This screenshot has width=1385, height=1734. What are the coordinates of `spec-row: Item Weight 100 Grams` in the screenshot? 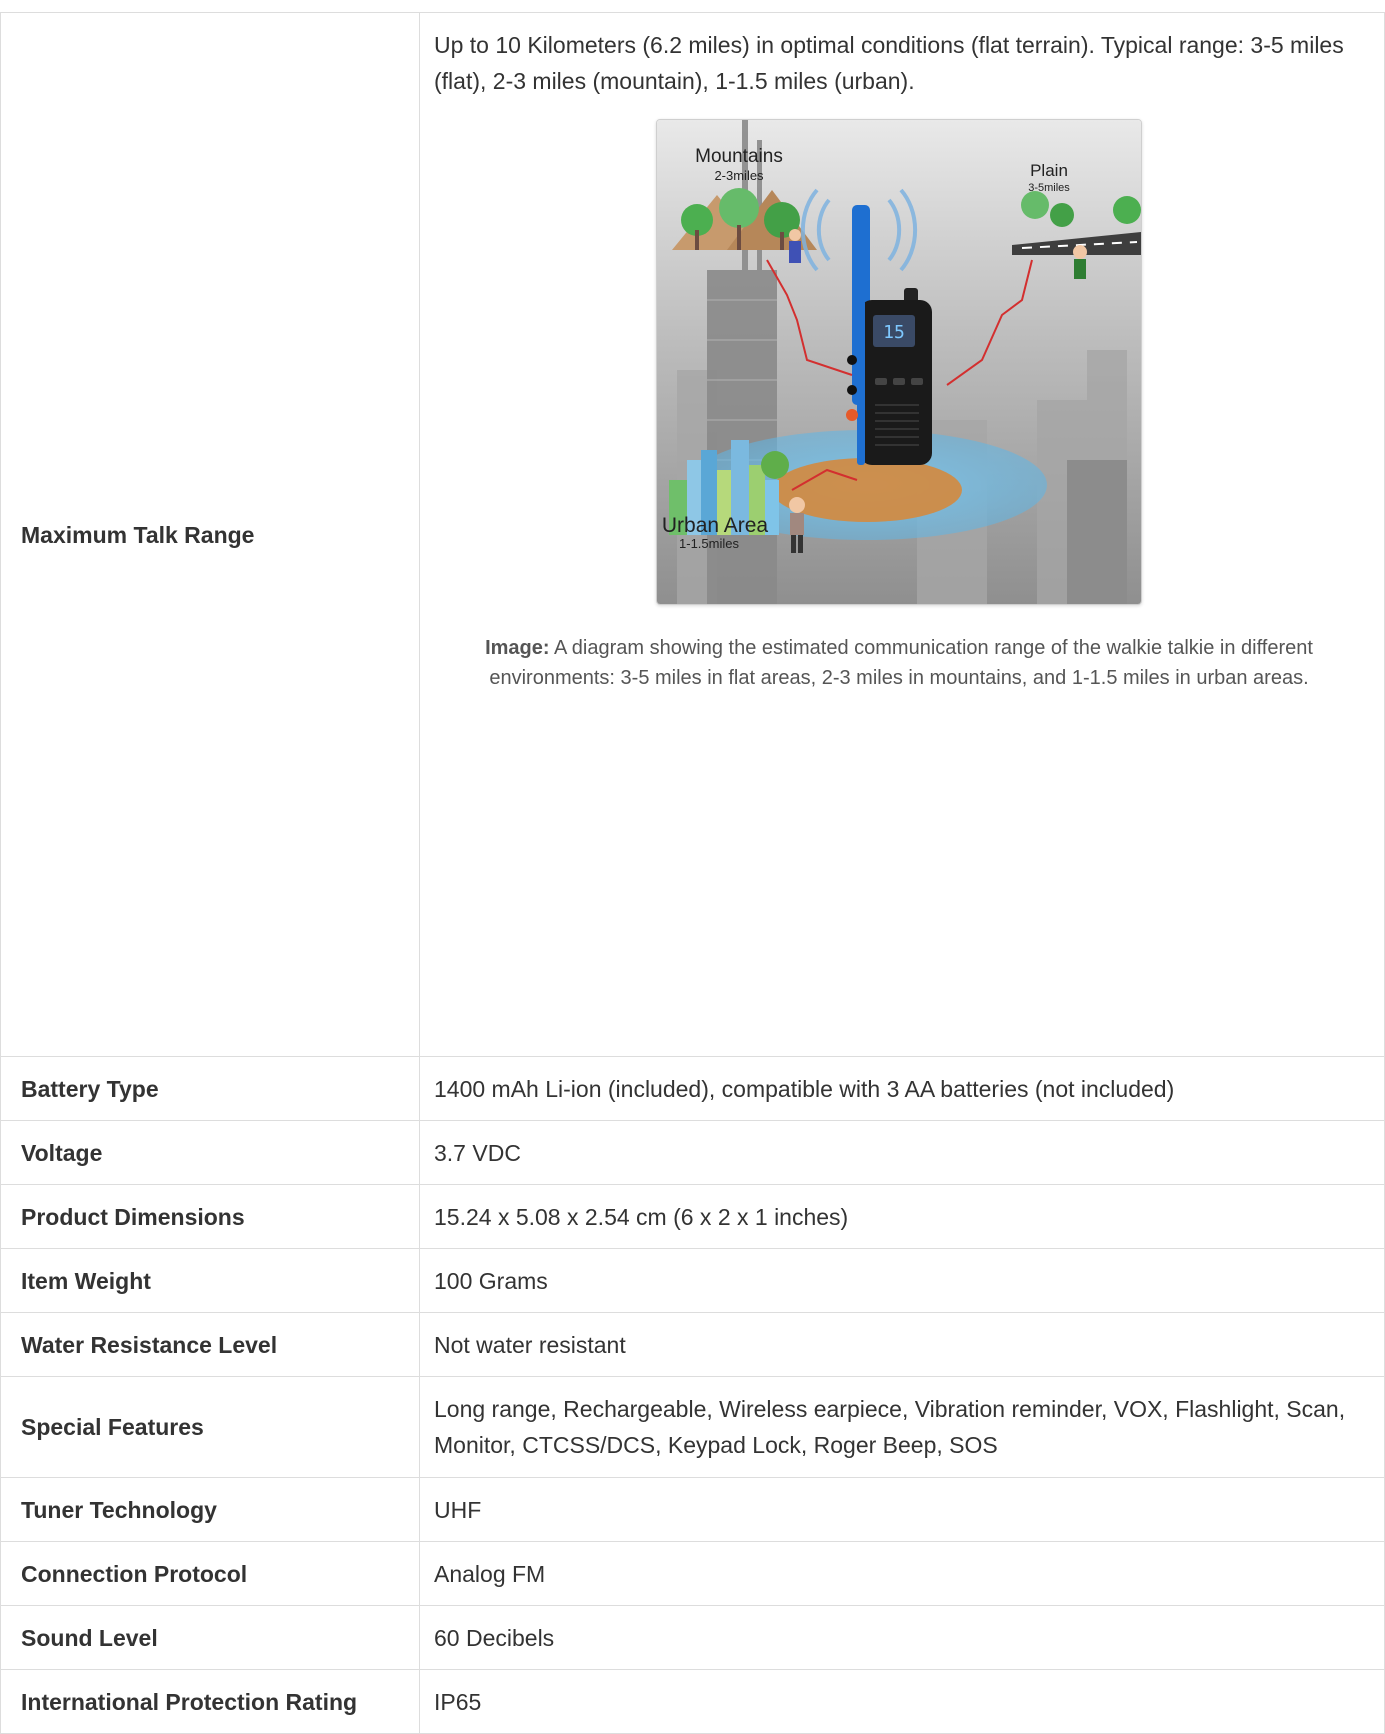 It's located at (692, 1280).